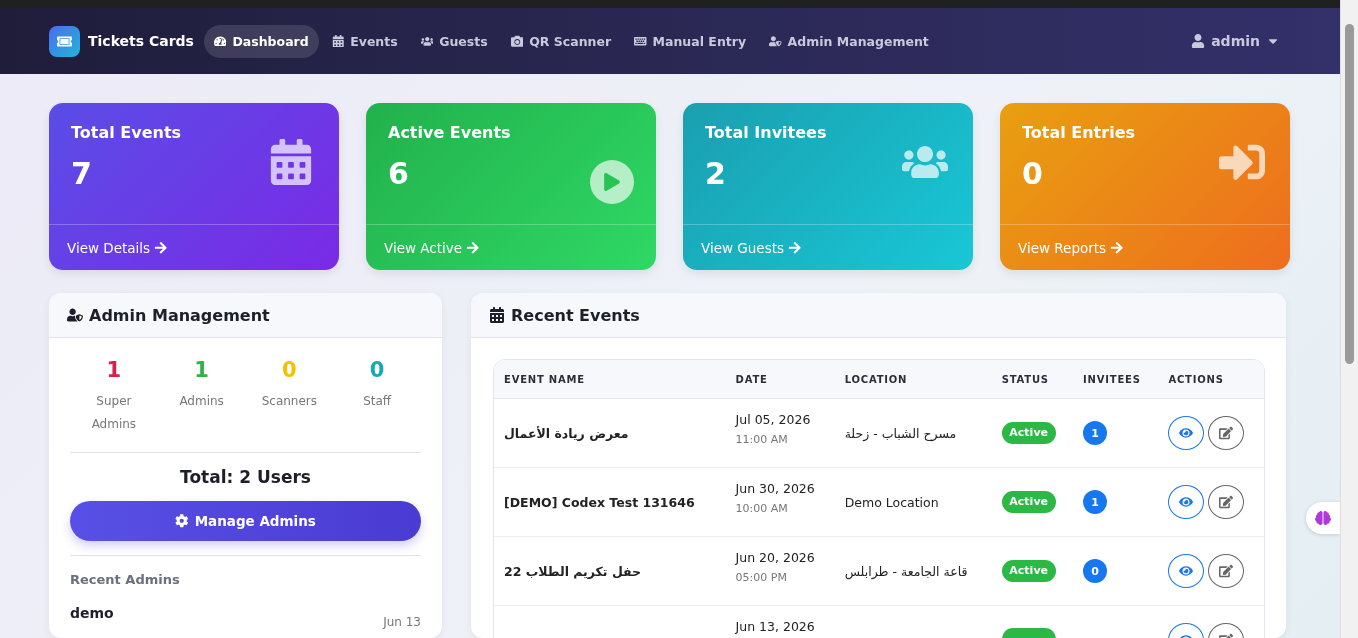  I want to click on floating-widget, so click(1323, 518).